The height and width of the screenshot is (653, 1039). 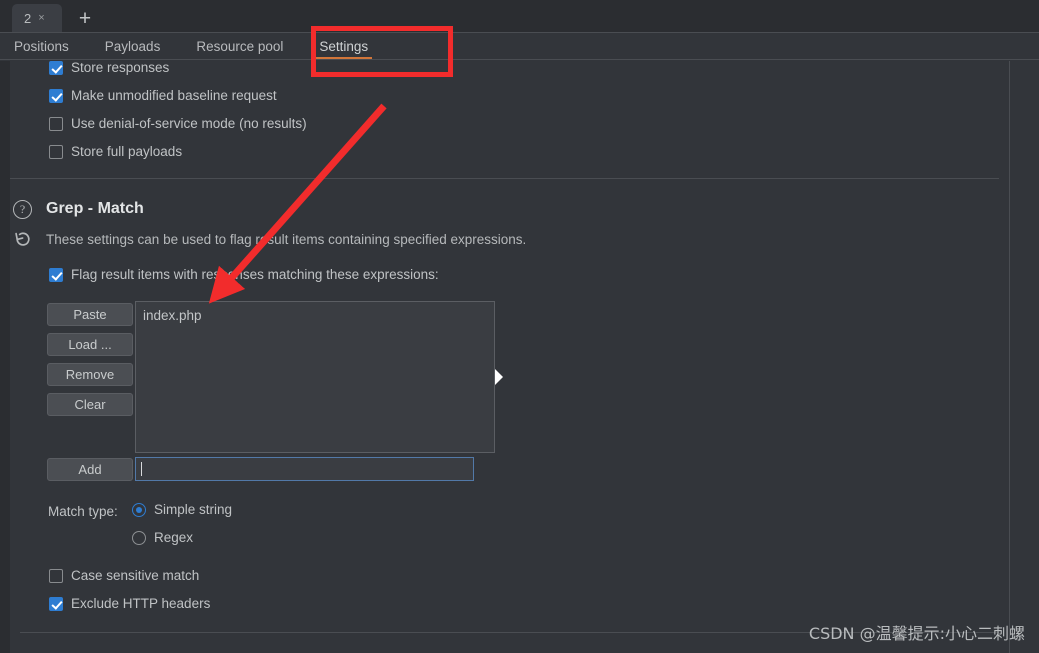 I want to click on checkbox-label: Case sensitive match, so click(x=135, y=576).